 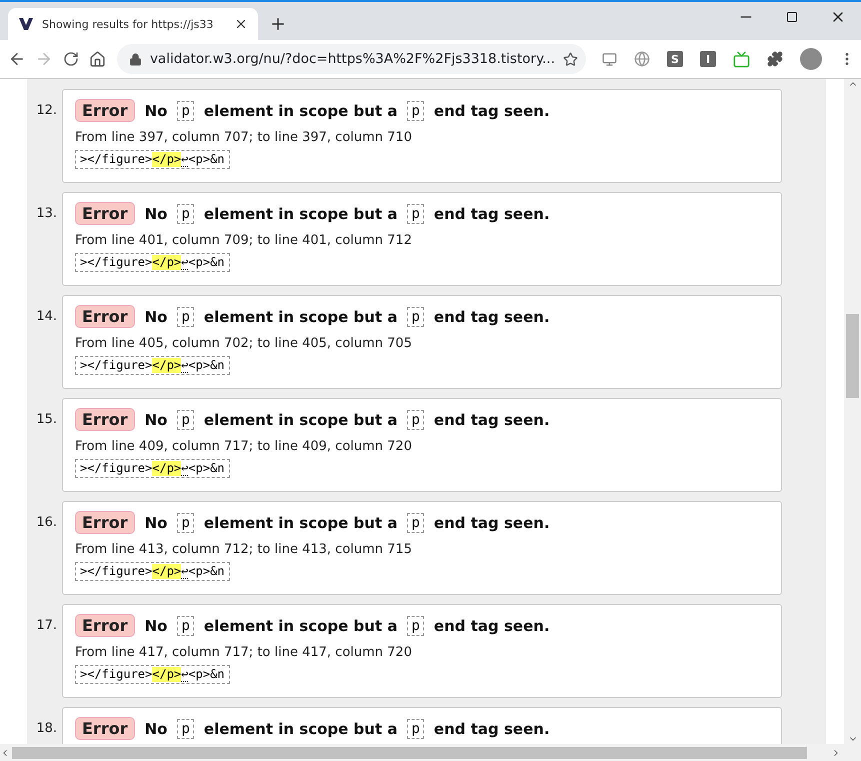 What do you see at coordinates (46, 213) in the screenshot?
I see `message-number: 13.` at bounding box center [46, 213].